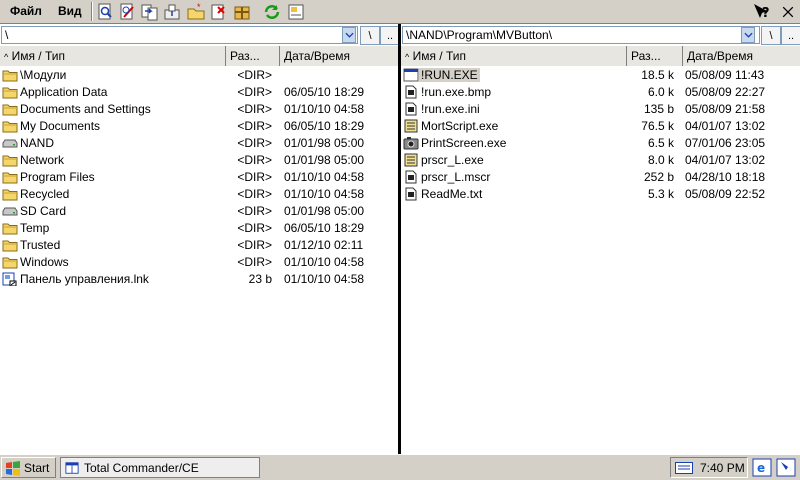  What do you see at coordinates (684, 467) in the screenshot?
I see `keyboard-icon` at bounding box center [684, 467].